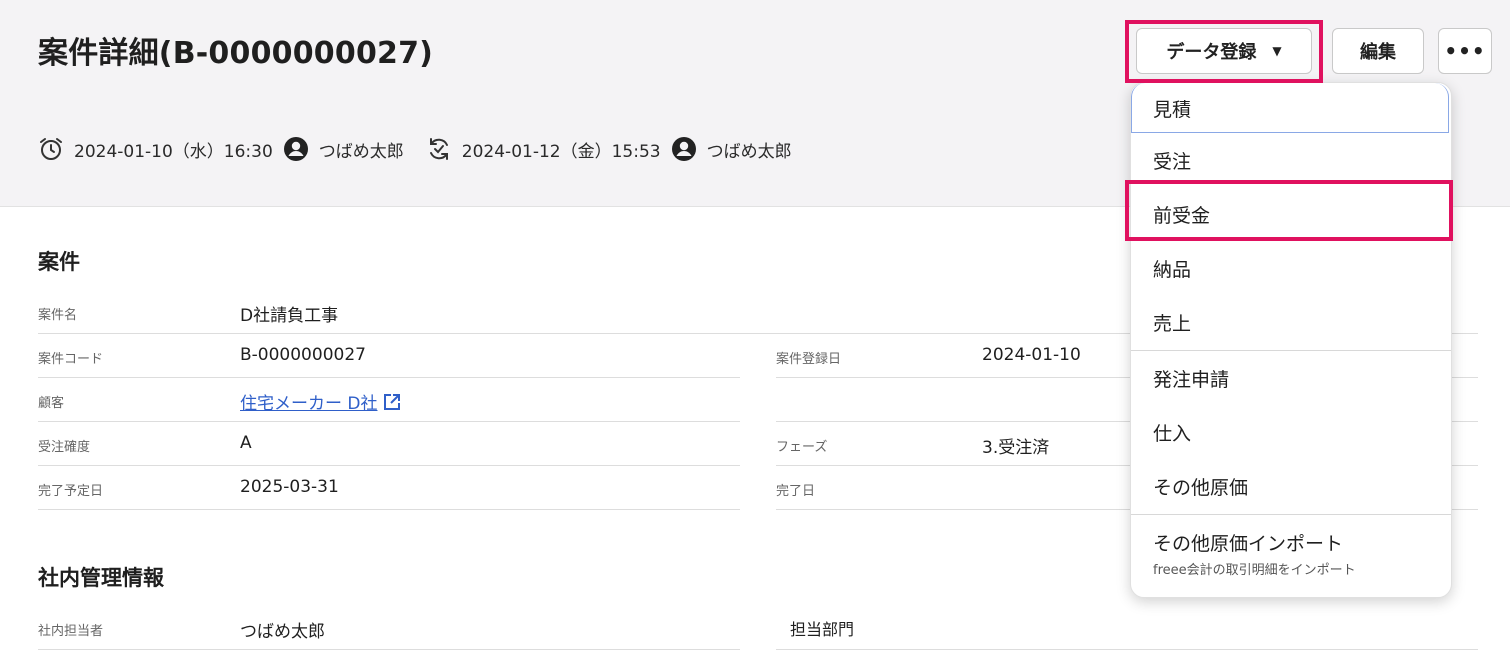 This screenshot has width=1510, height=668. I want to click on created-datetime: 2024-01-10（水）16:30, so click(173, 151).